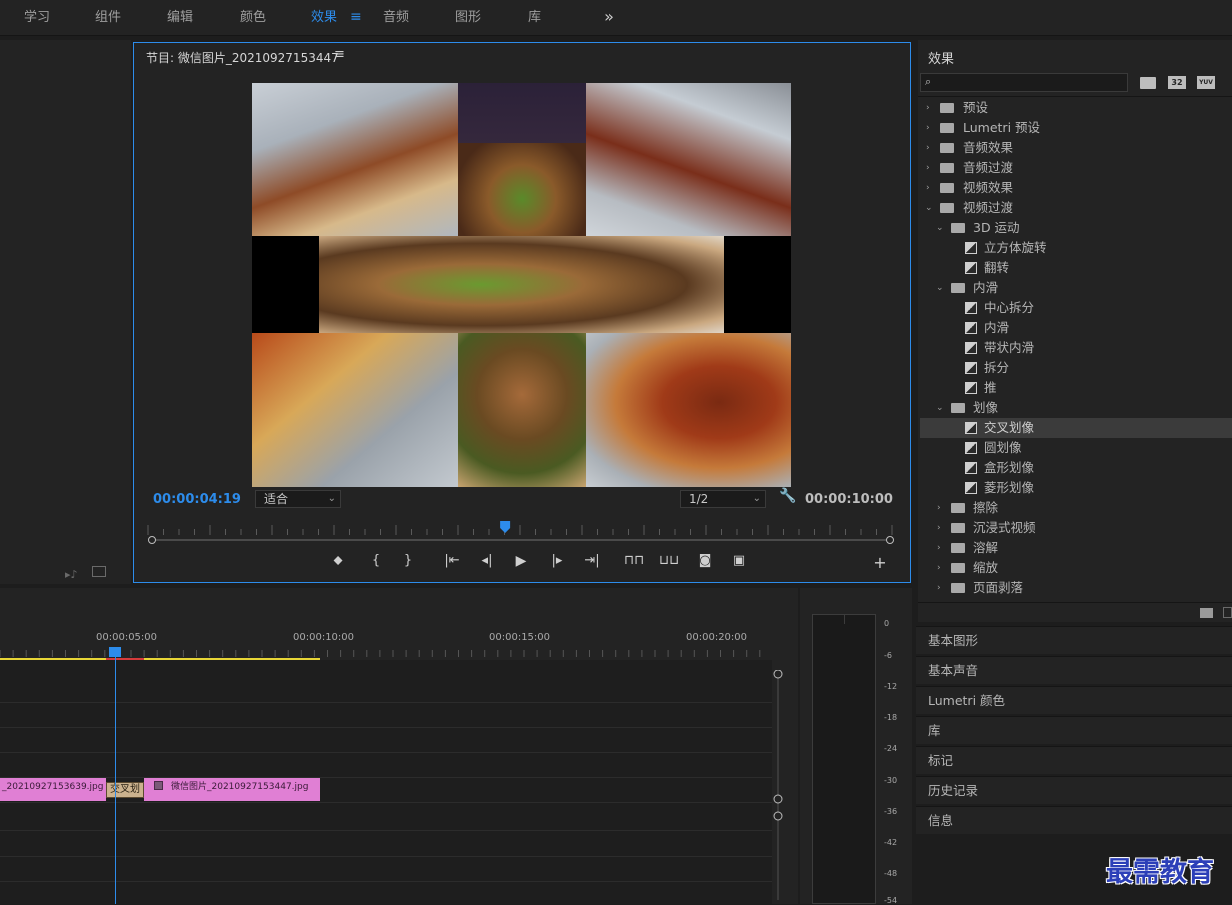 The height and width of the screenshot is (905, 1232). Describe the element at coordinates (1148, 83) in the screenshot. I see `accelerated-effects-icon` at that location.